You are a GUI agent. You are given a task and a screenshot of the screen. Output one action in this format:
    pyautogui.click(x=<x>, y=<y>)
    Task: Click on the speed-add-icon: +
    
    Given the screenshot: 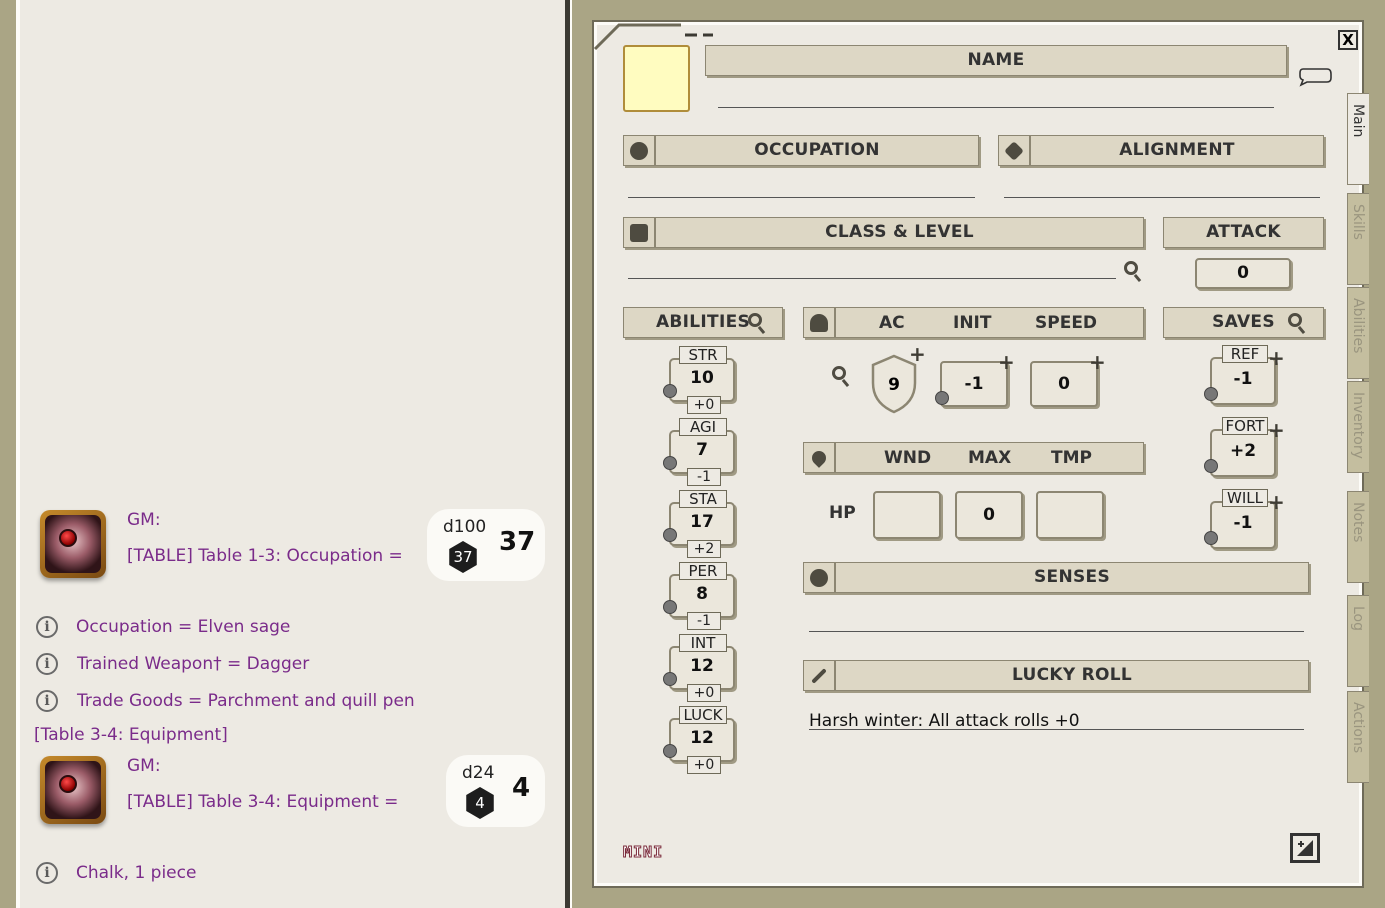 What is the action you would take?
    pyautogui.click(x=1097, y=362)
    